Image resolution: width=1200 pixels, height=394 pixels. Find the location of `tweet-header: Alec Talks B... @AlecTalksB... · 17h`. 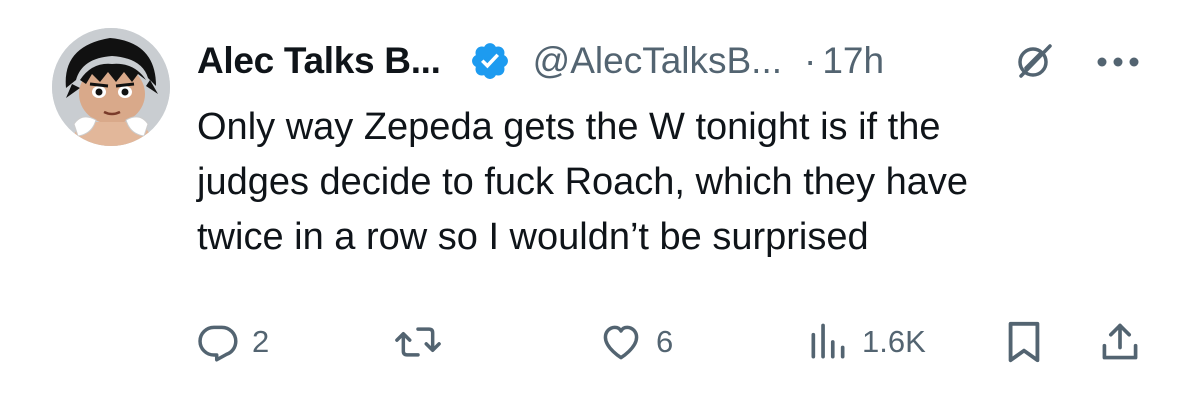

tweet-header: Alec Talks B... @AlecTalksB... · 17h is located at coordinates (540, 61).